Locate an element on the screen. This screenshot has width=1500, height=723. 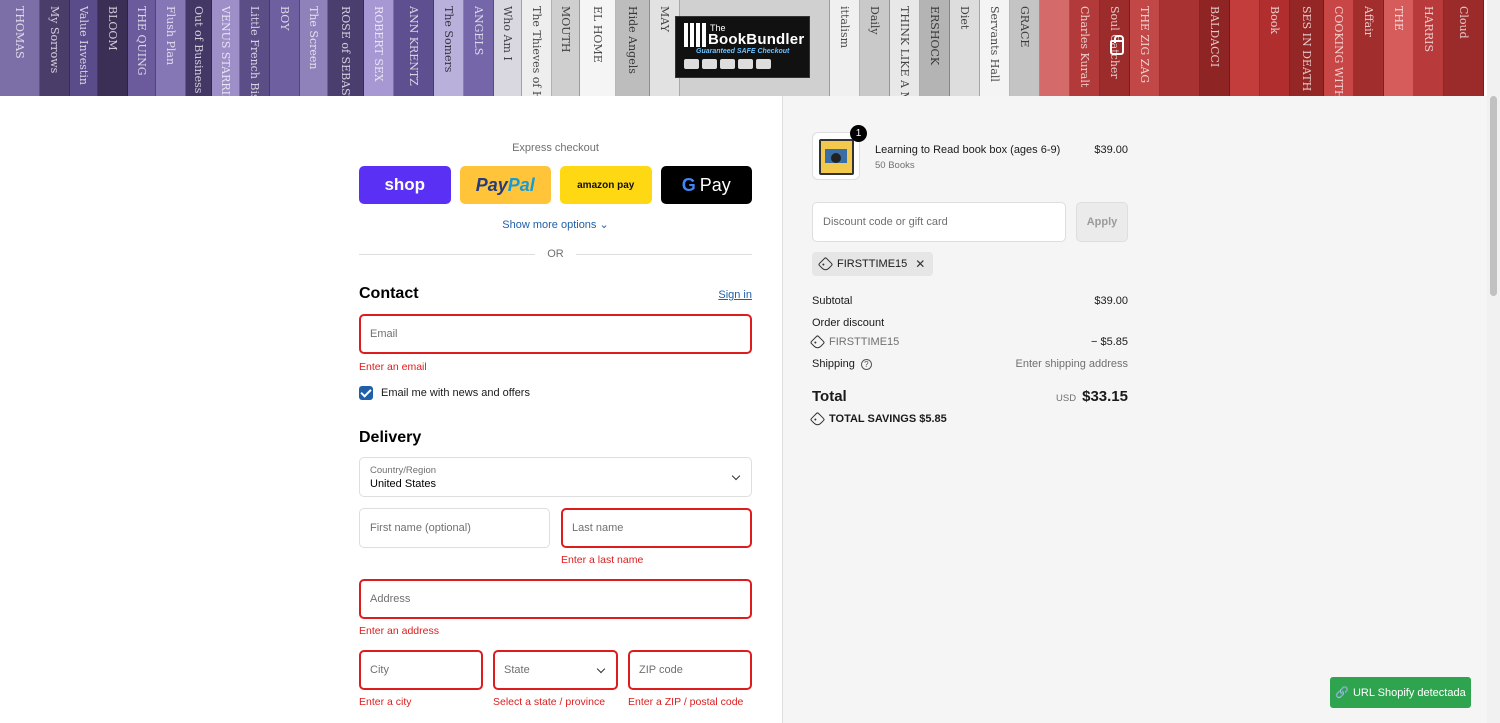
total-row: Total USD $33.15 is located at coordinates (970, 396).